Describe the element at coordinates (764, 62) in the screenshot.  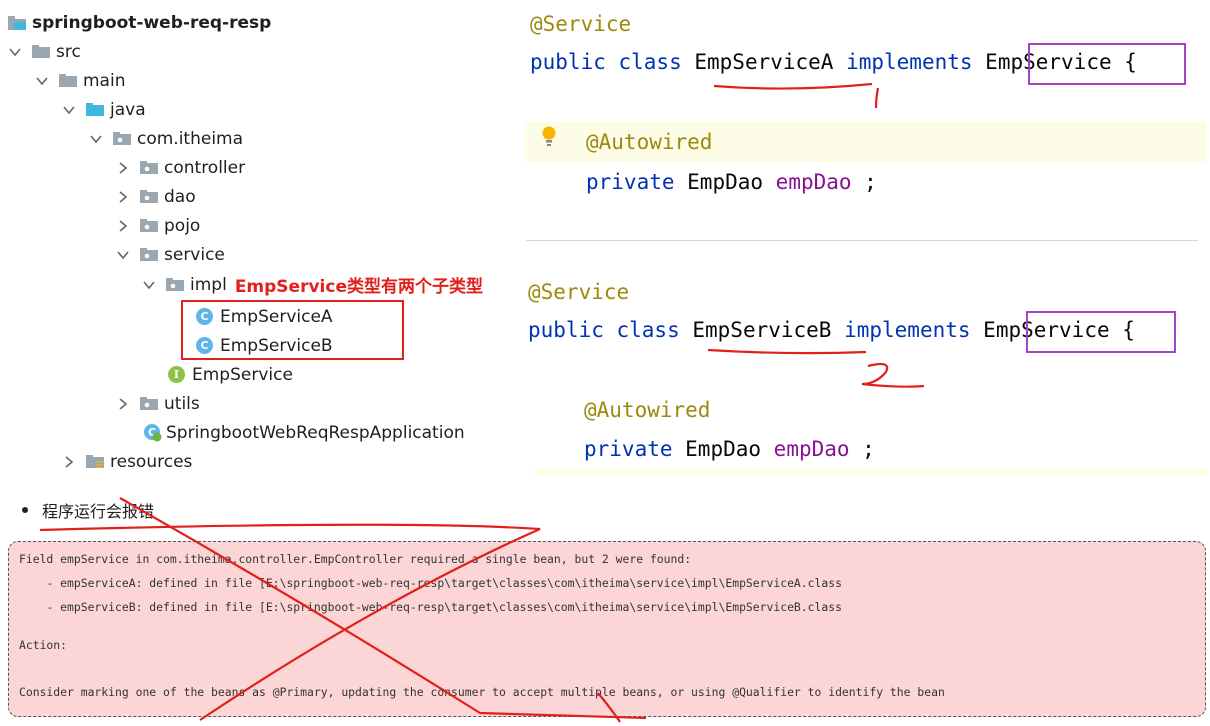
I see `code-class-name: EmpServiceA` at that location.